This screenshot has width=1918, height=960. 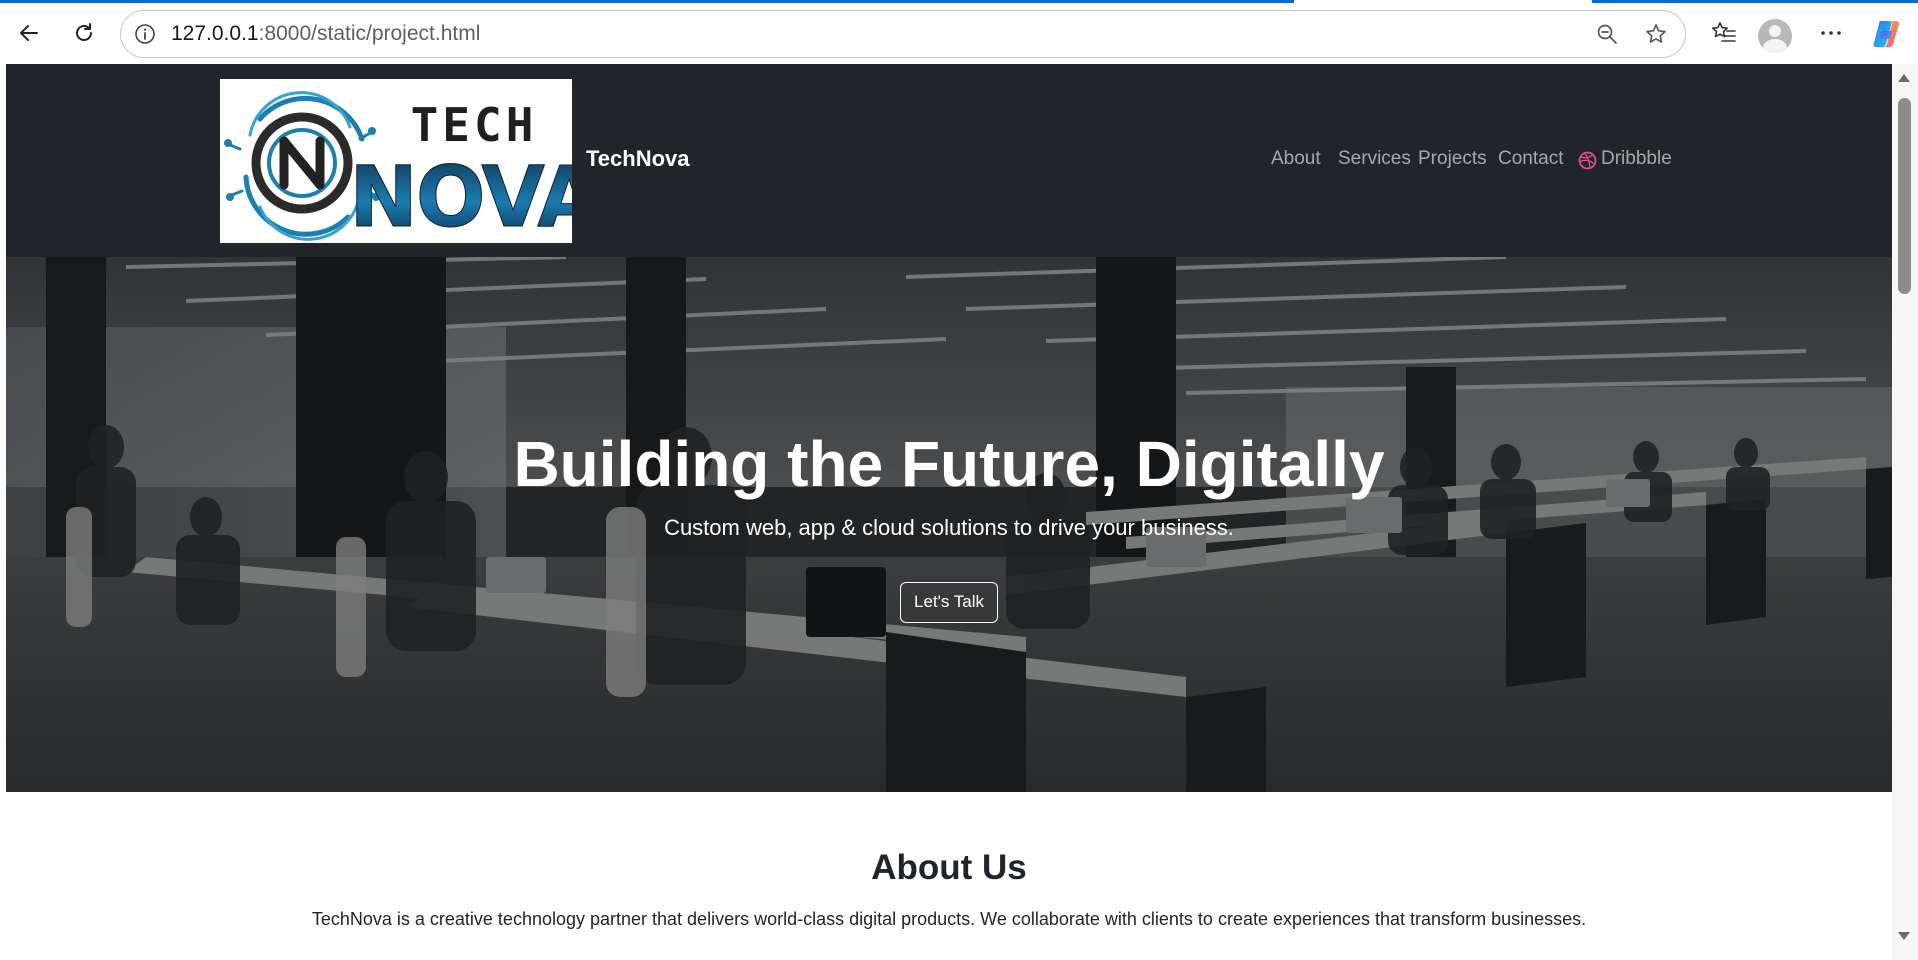 I want to click on url-path: :8000/static/project.html, so click(x=369, y=33).